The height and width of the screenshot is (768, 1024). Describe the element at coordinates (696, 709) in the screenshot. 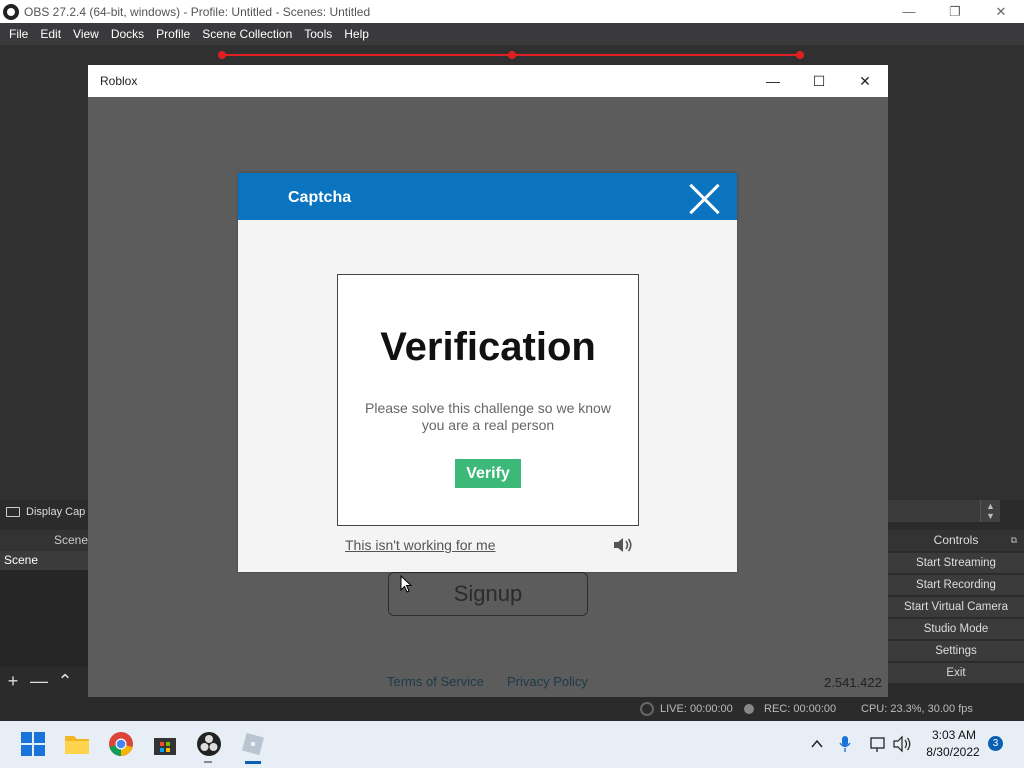

I see `live-status: LIVE: 00:00:00` at that location.